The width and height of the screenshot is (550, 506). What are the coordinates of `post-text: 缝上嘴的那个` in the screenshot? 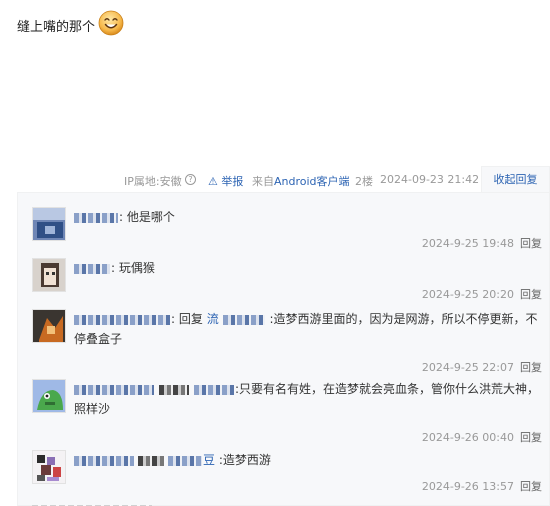 It's located at (56, 27).